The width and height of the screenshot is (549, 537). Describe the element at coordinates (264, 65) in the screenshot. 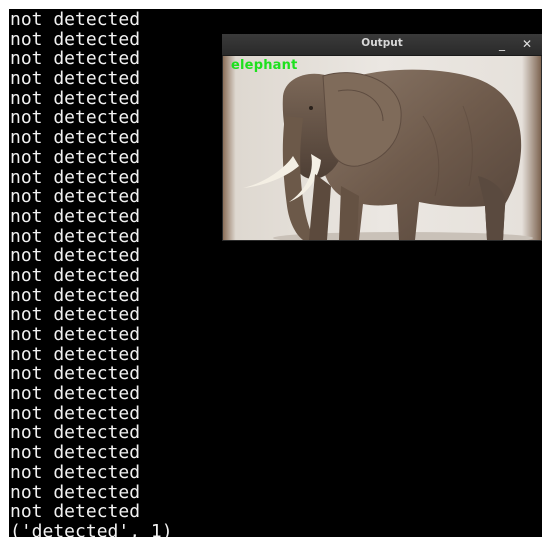

I see `detection-label: elephant` at that location.